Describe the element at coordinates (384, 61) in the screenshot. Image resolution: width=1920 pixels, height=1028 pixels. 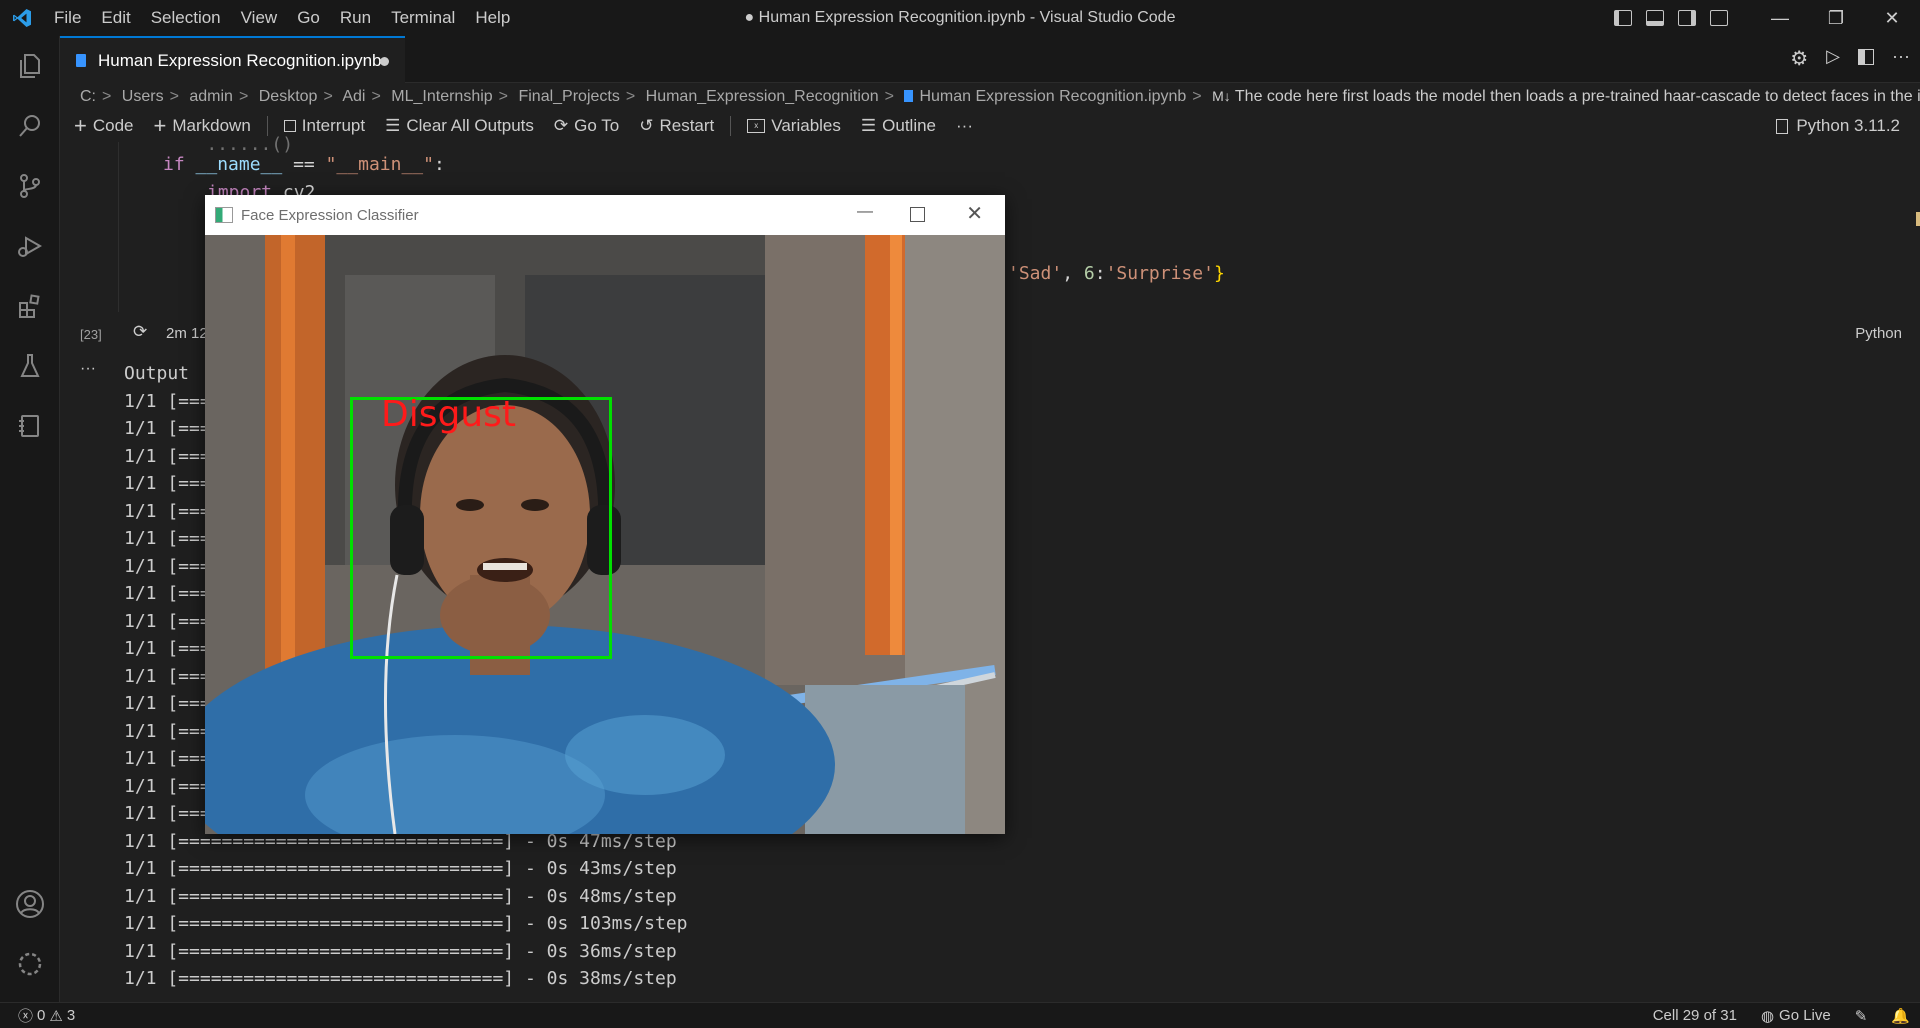
I see `unsaved-dot-icon` at that location.